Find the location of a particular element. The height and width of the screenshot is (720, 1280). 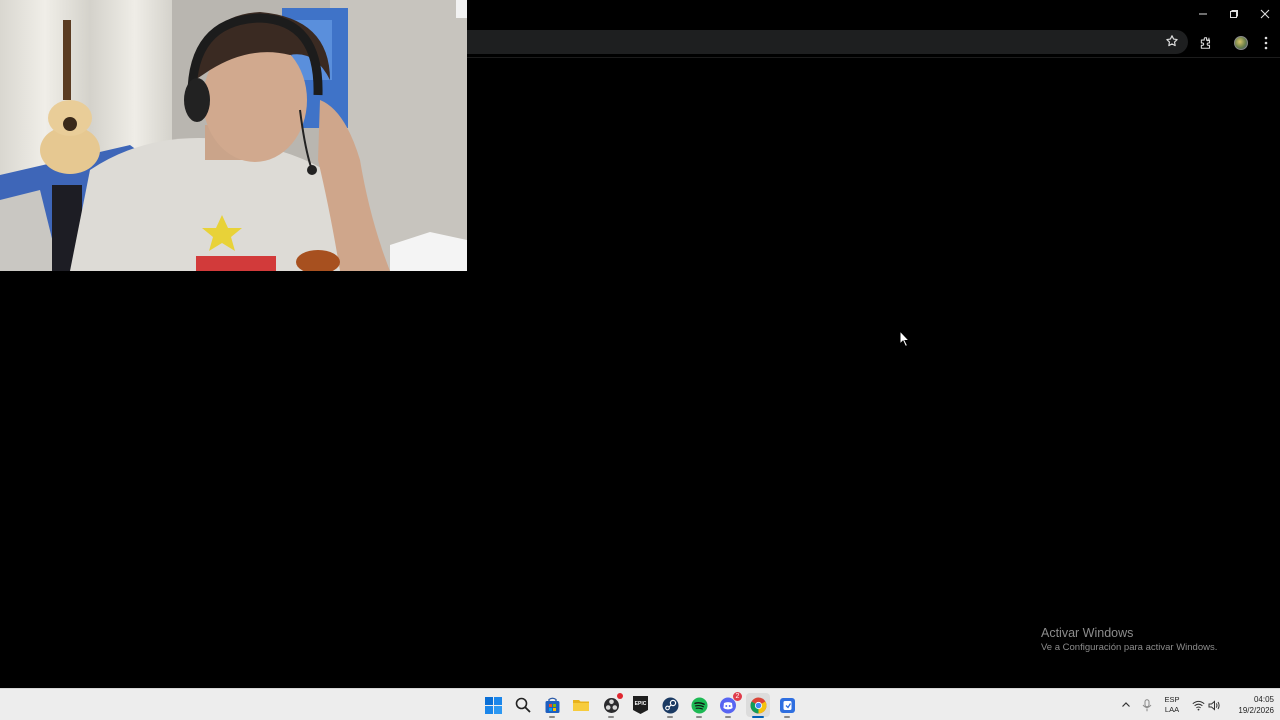

taskbar-app-epic-games: EPIC is located at coordinates (640, 705).